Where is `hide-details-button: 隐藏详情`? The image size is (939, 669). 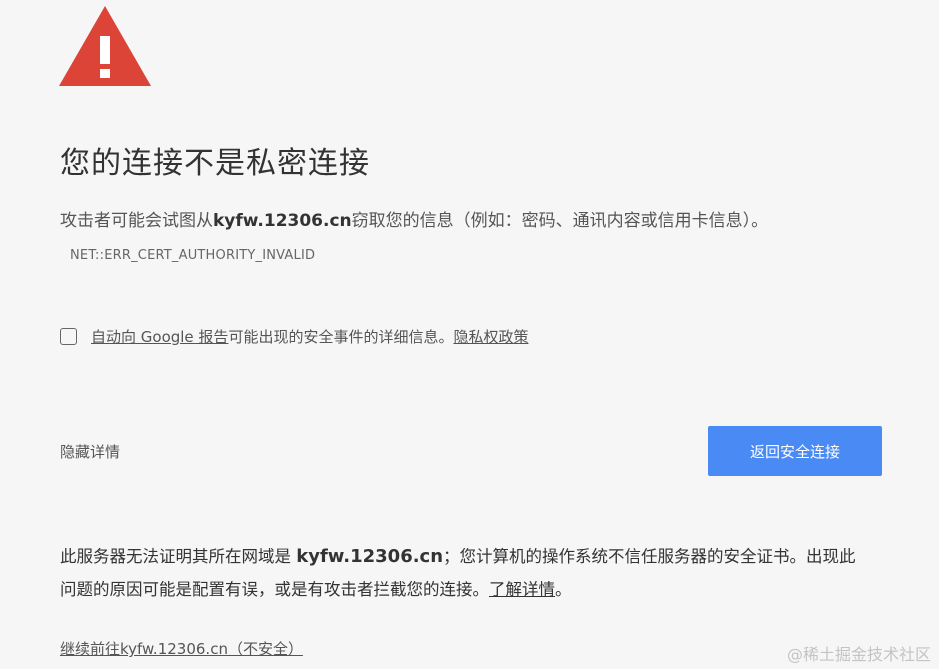
hide-details-button: 隐藏详情 is located at coordinates (90, 451).